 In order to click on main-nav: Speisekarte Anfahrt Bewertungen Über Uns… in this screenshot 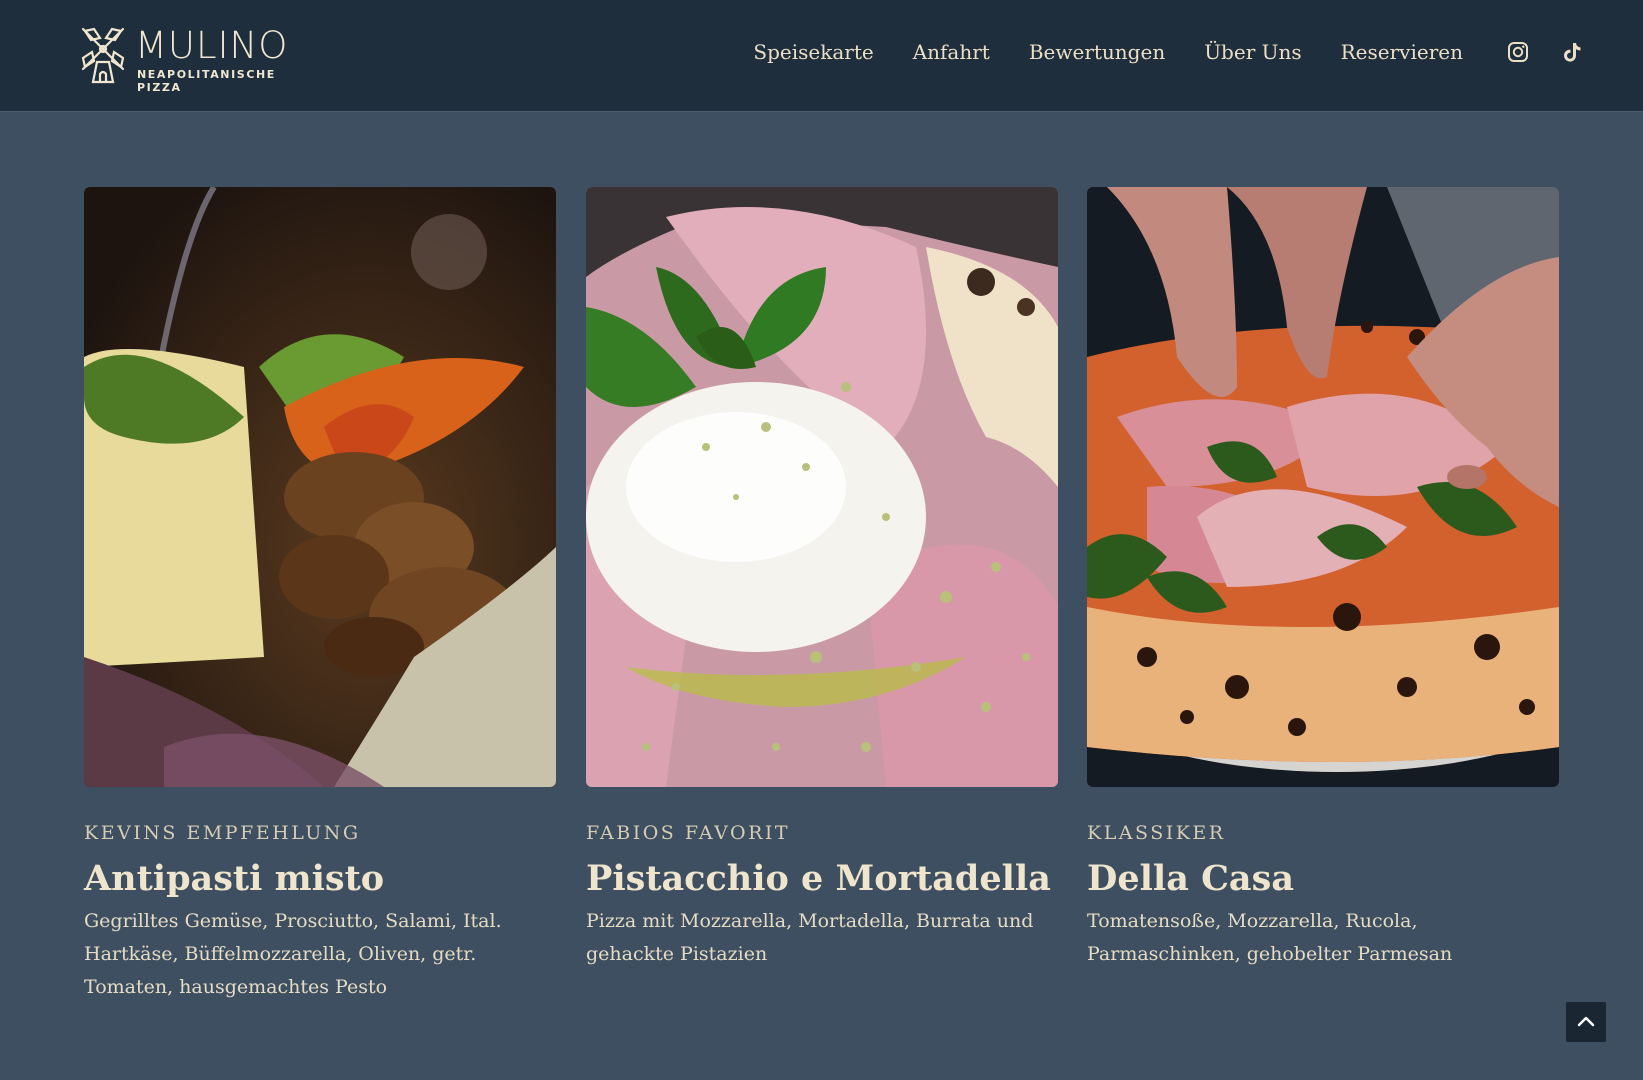, I will do `click(1148, 52)`.